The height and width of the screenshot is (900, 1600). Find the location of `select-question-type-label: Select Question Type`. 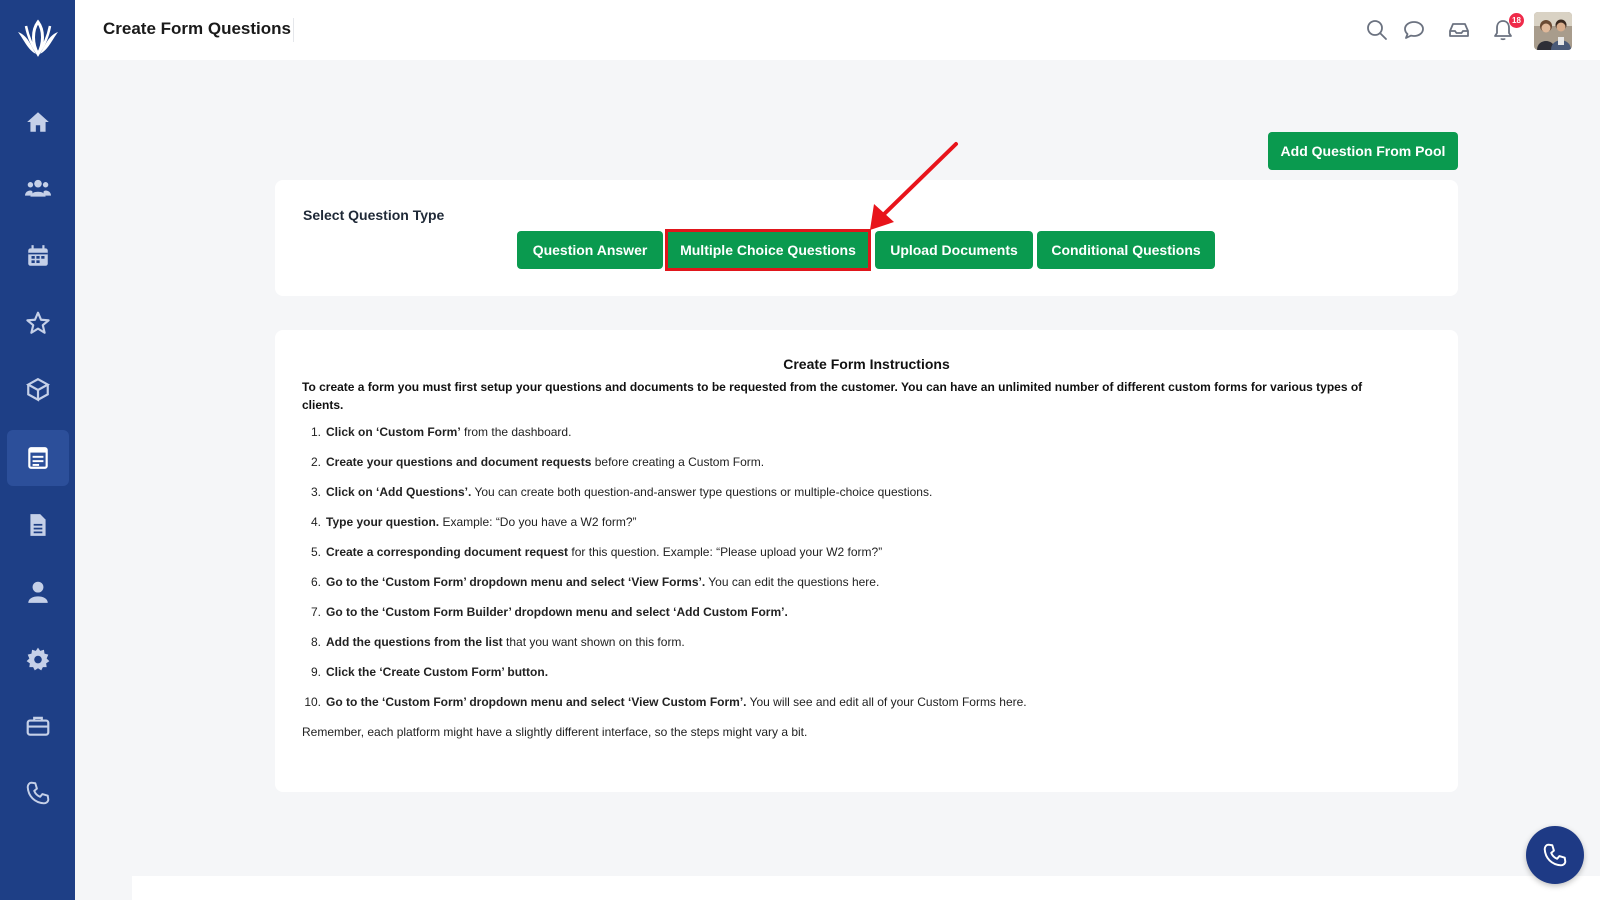

select-question-type-label: Select Question Type is located at coordinates (374, 215).